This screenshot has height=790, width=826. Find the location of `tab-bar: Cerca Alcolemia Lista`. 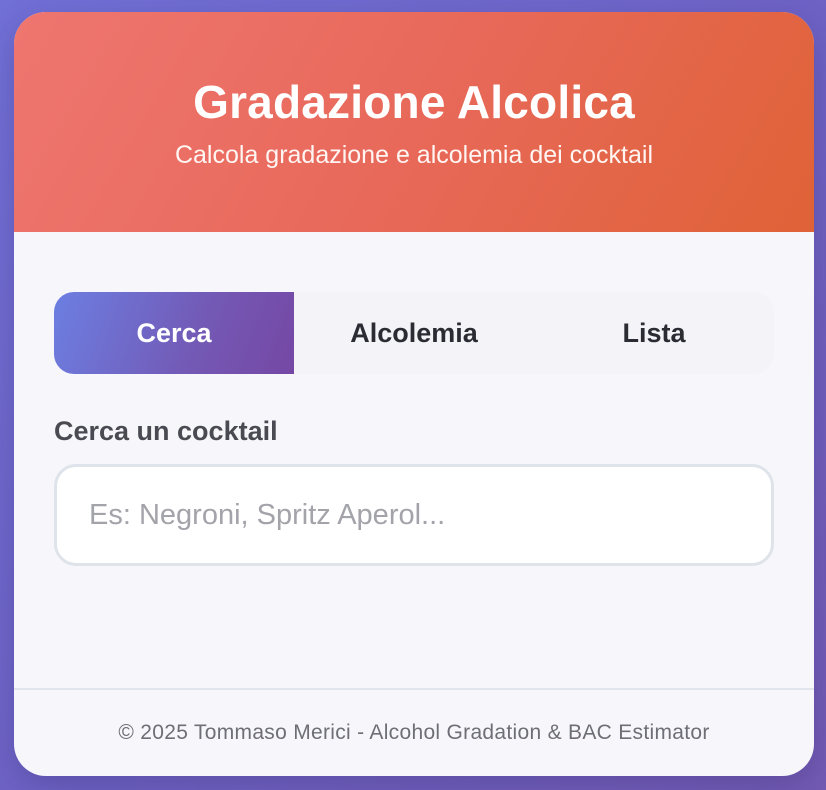

tab-bar: Cerca Alcolemia Lista is located at coordinates (414, 333).